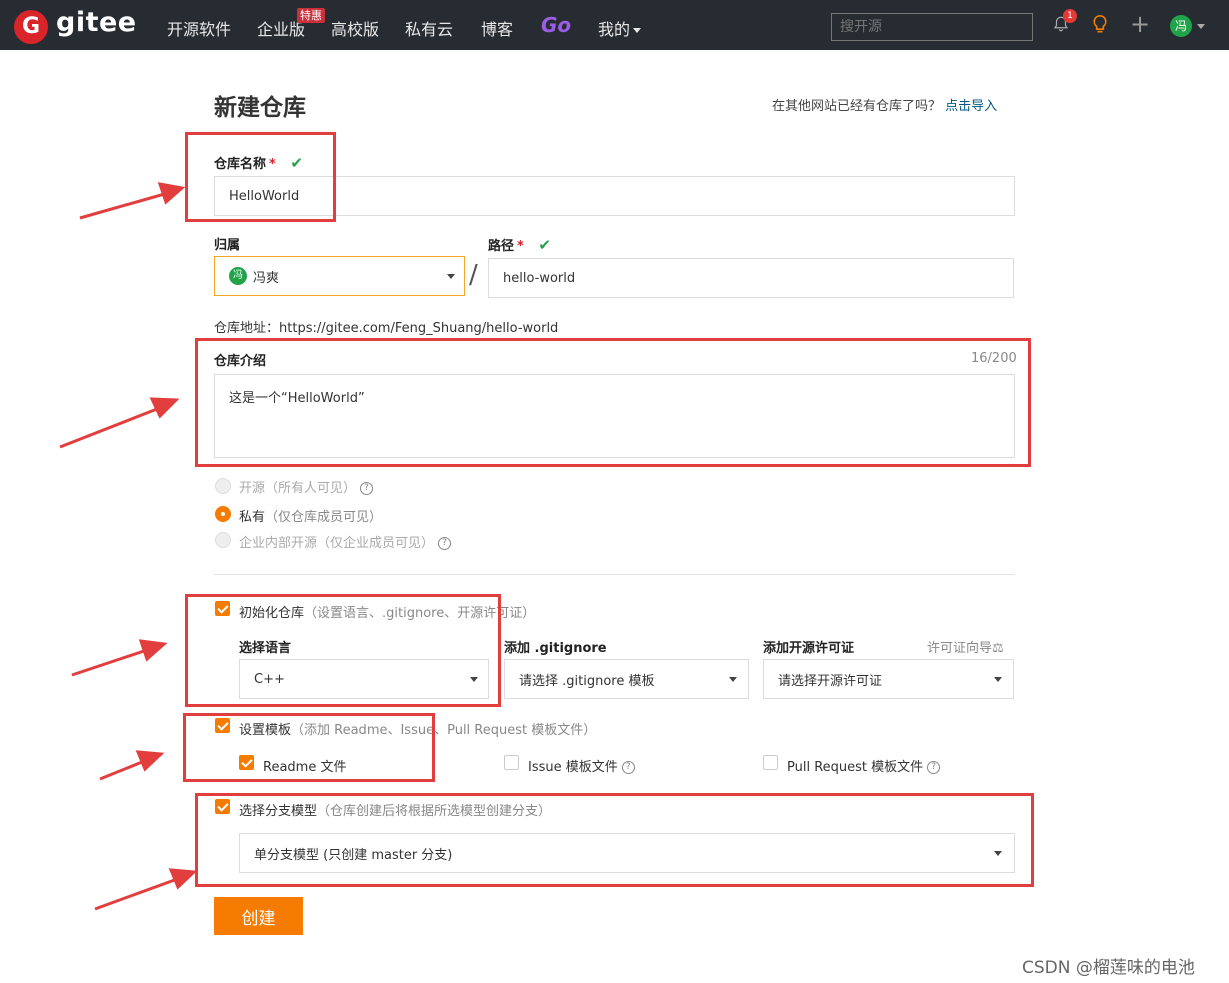 This screenshot has width=1229, height=983. Describe the element at coordinates (1108, 968) in the screenshot. I see `watermark: CSDN @榴莲味的电池` at that location.